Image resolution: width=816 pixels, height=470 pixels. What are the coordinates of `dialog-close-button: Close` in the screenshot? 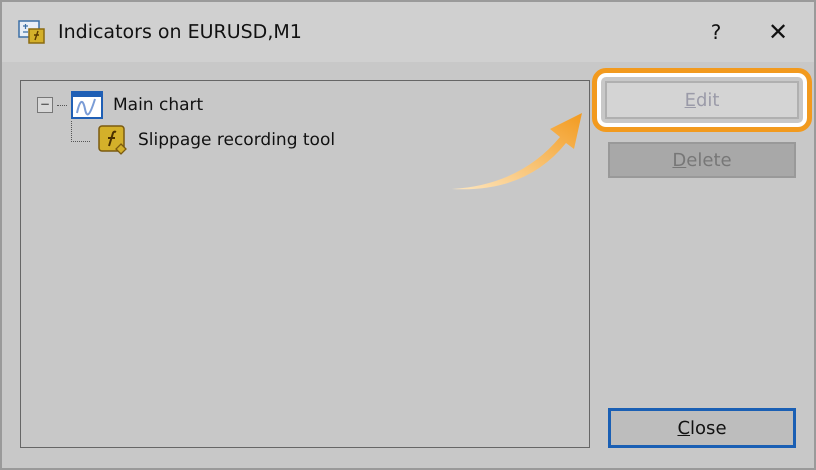 It's located at (702, 428).